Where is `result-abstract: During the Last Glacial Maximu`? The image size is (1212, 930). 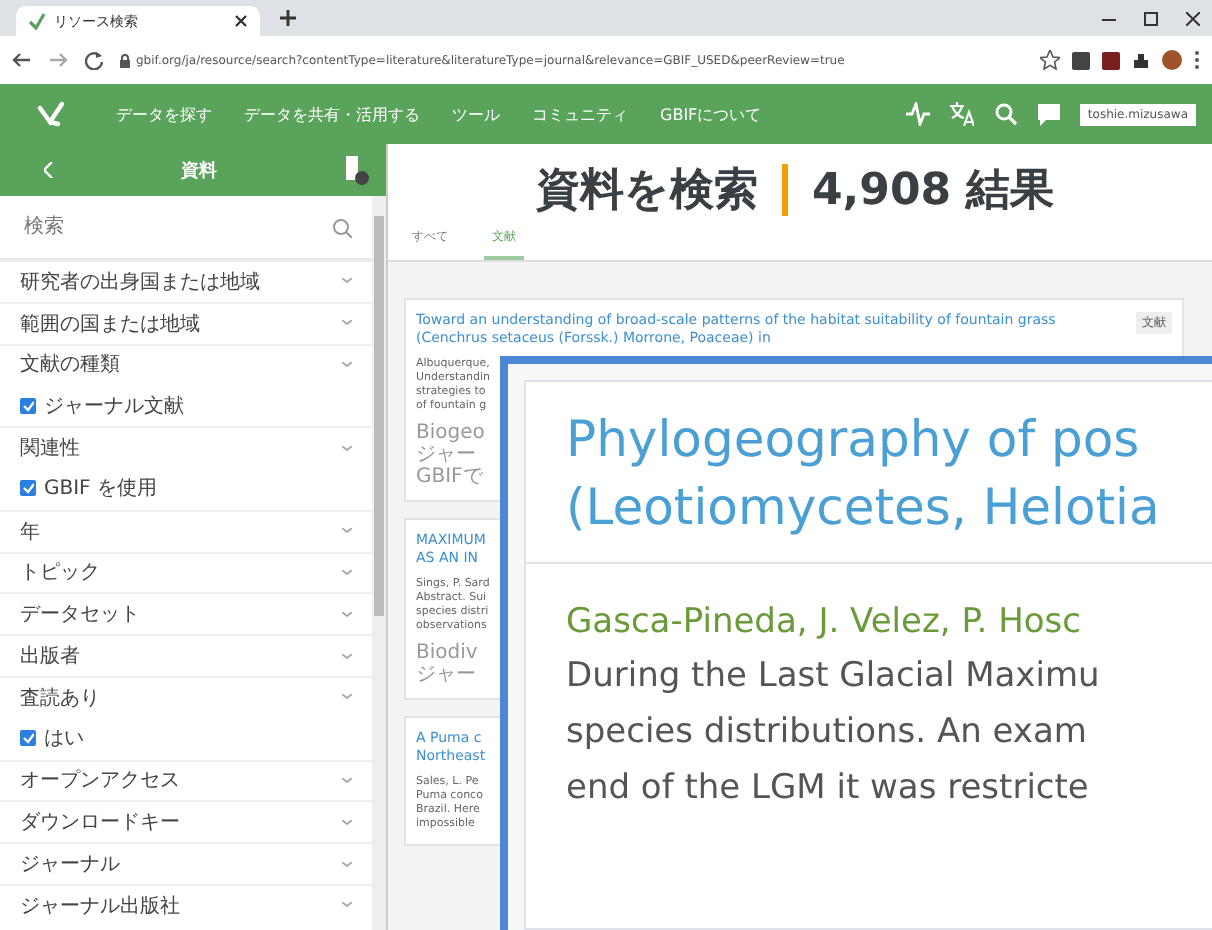
result-abstract: During the Last Glacial Maximu is located at coordinates (834, 677).